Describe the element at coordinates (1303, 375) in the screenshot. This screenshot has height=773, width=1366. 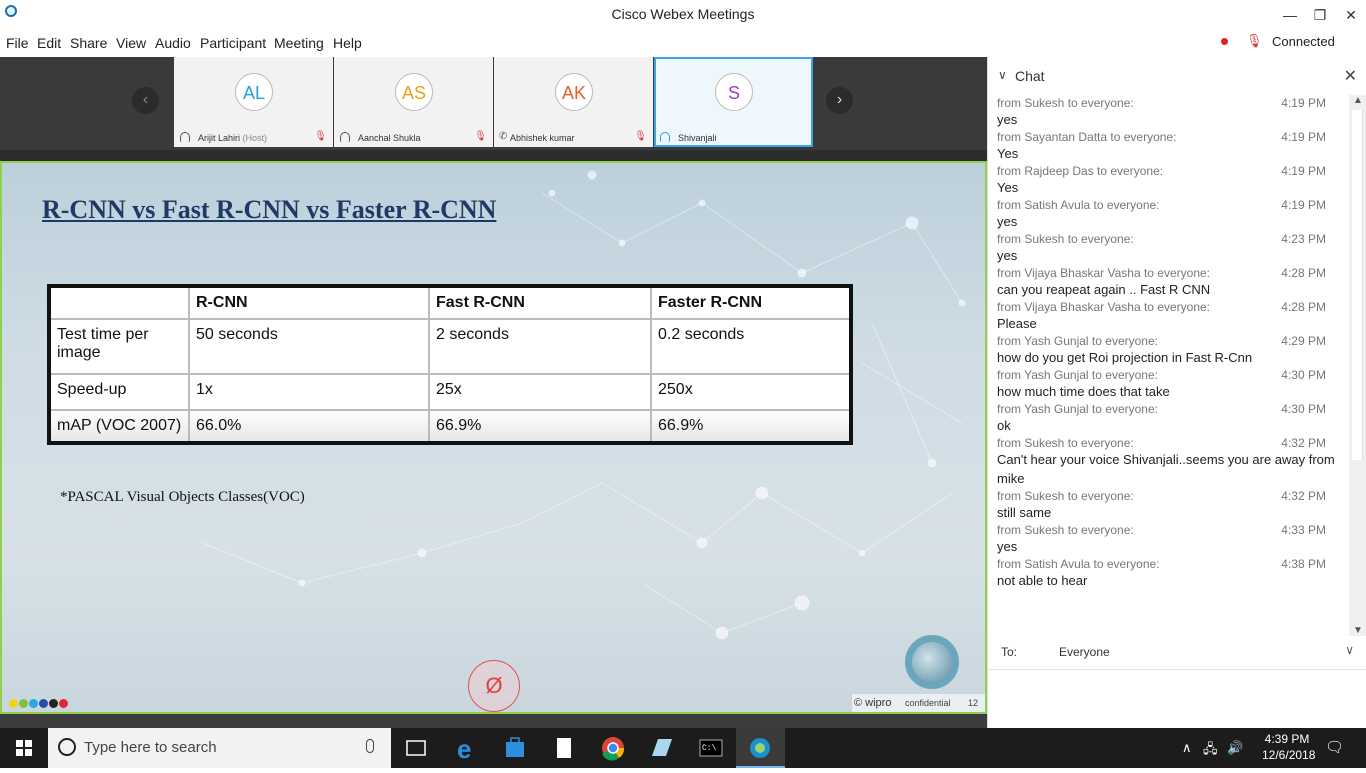
I see `message-time: 4:30 PM` at that location.